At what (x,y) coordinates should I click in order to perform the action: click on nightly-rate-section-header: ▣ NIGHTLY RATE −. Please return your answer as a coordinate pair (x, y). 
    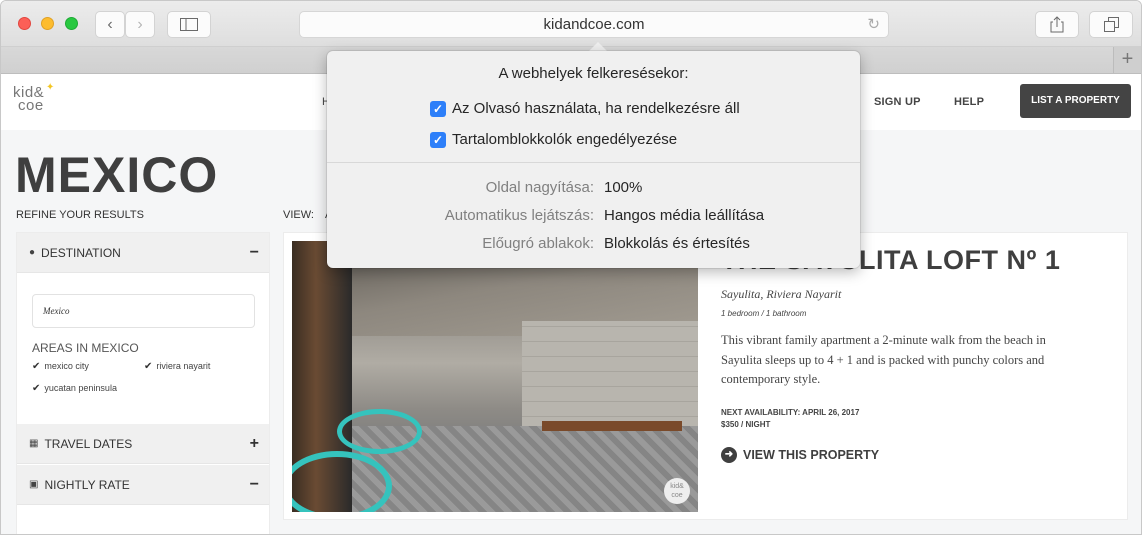
    Looking at the image, I should click on (143, 485).